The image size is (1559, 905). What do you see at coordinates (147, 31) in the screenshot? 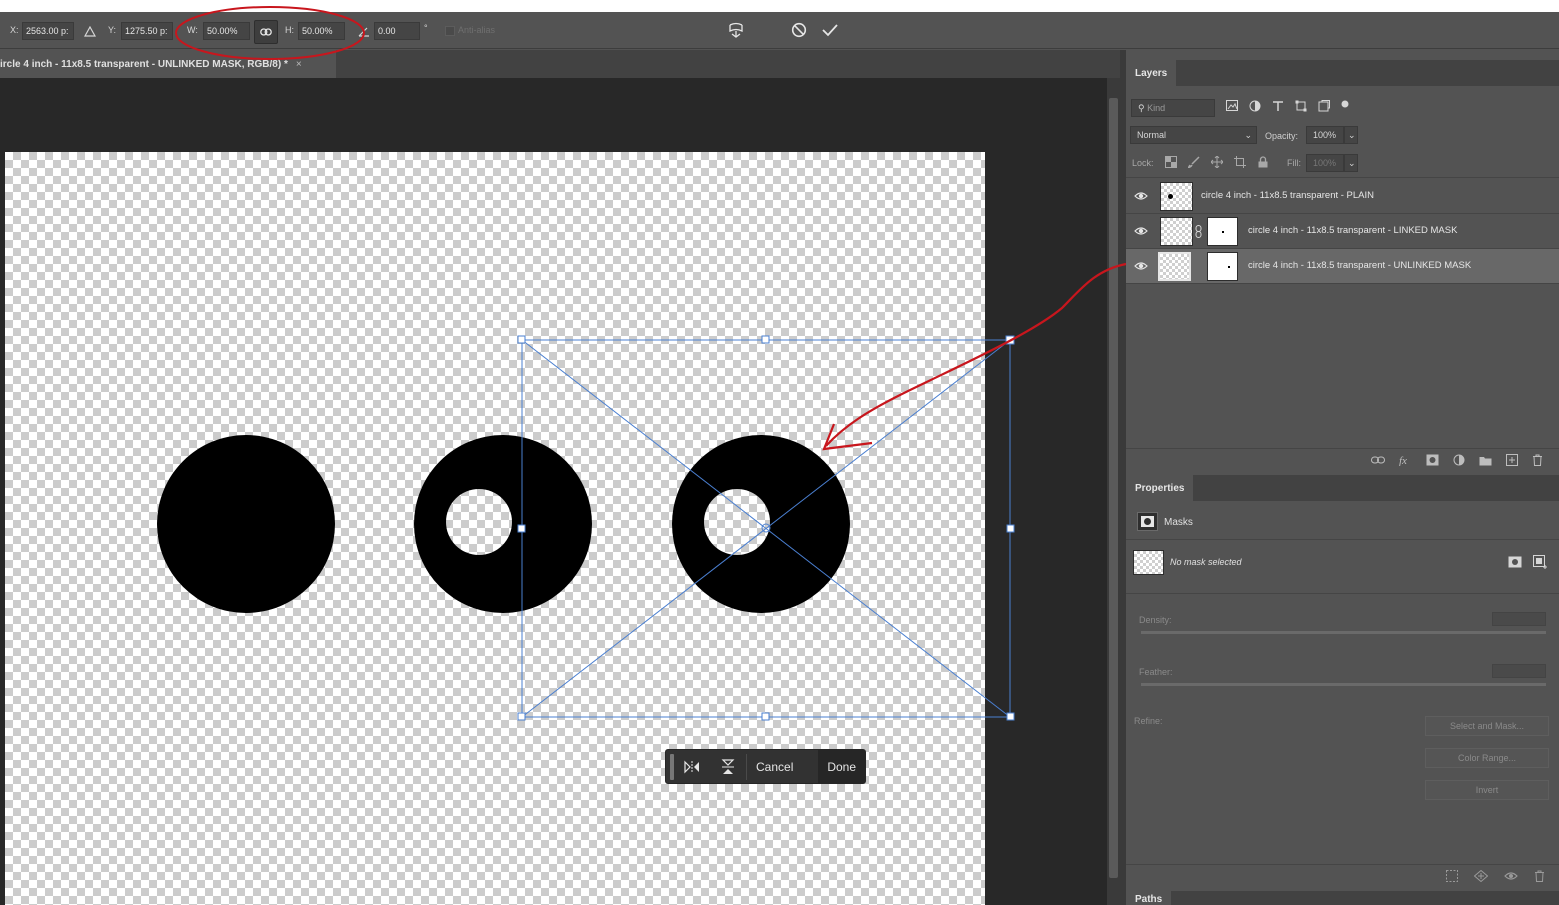
I see `y-field: 1275.50 p:` at bounding box center [147, 31].